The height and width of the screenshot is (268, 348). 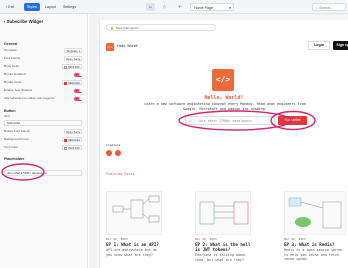 I want to click on body-color-picker: #FFFFFF, so click(x=72, y=66).